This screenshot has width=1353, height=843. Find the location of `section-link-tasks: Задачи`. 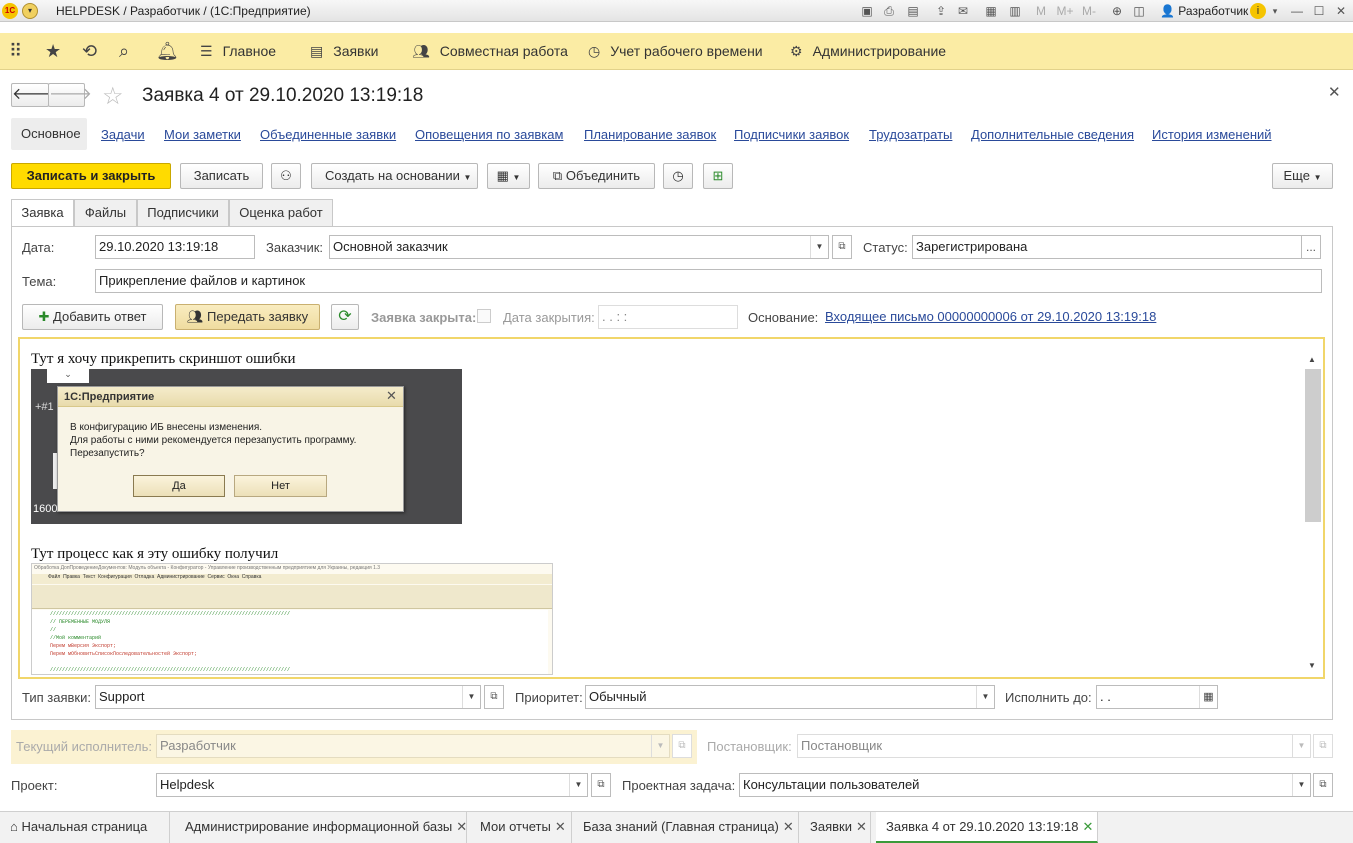

section-link-tasks: Задачи is located at coordinates (123, 134).